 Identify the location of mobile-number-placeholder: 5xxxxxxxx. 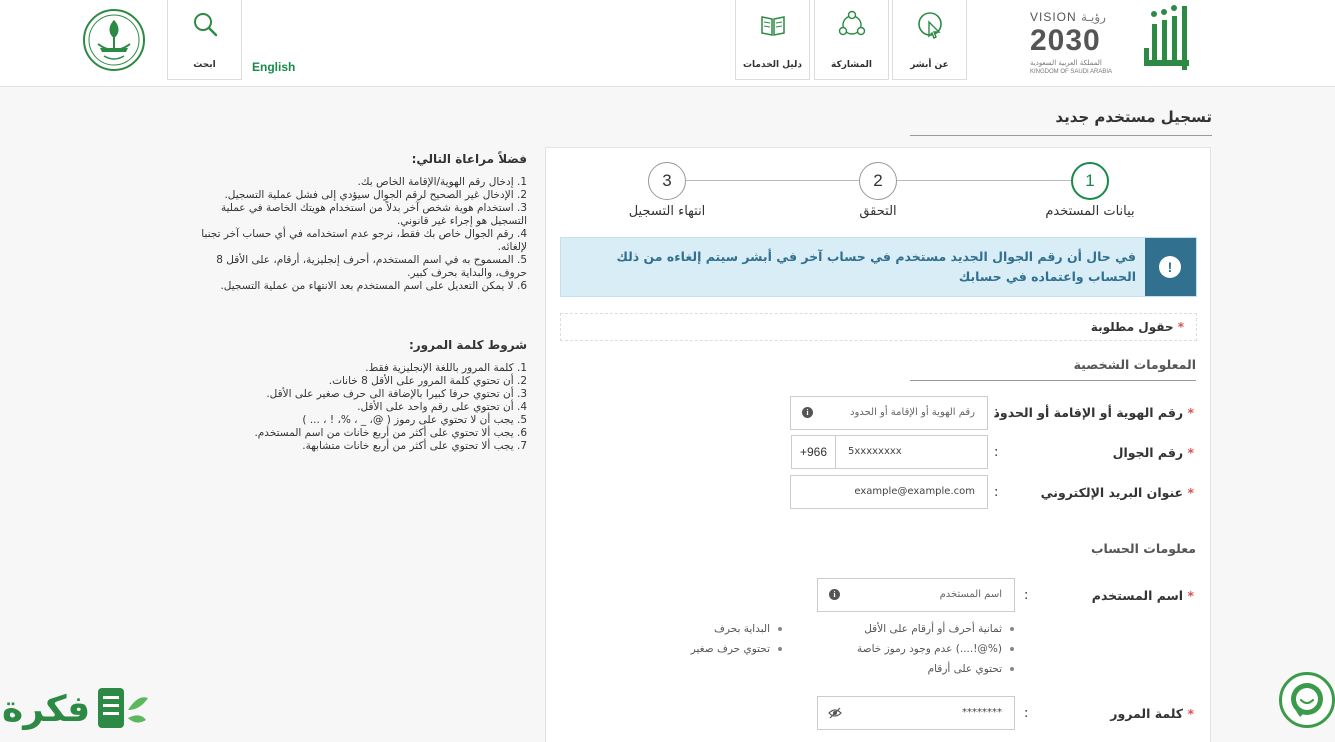
(875, 451).